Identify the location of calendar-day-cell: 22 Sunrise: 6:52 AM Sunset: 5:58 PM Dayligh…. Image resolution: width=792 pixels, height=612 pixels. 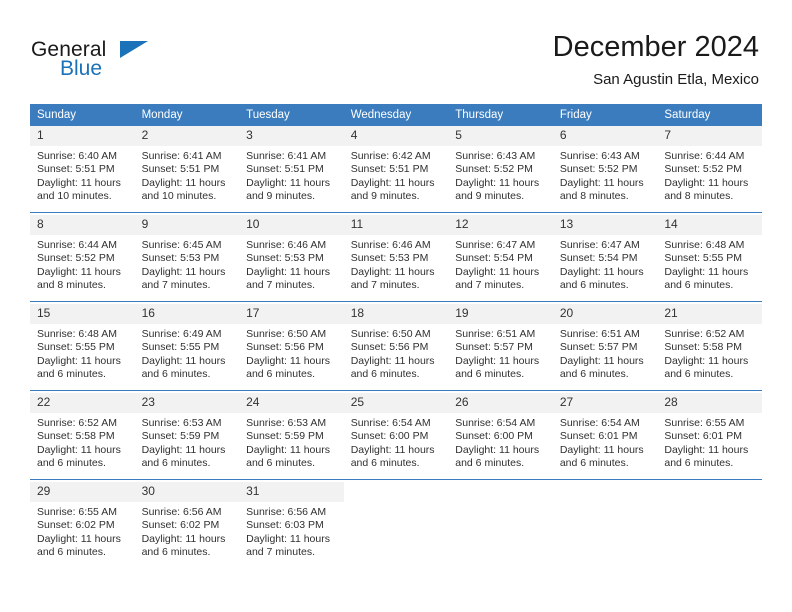
(82, 436).